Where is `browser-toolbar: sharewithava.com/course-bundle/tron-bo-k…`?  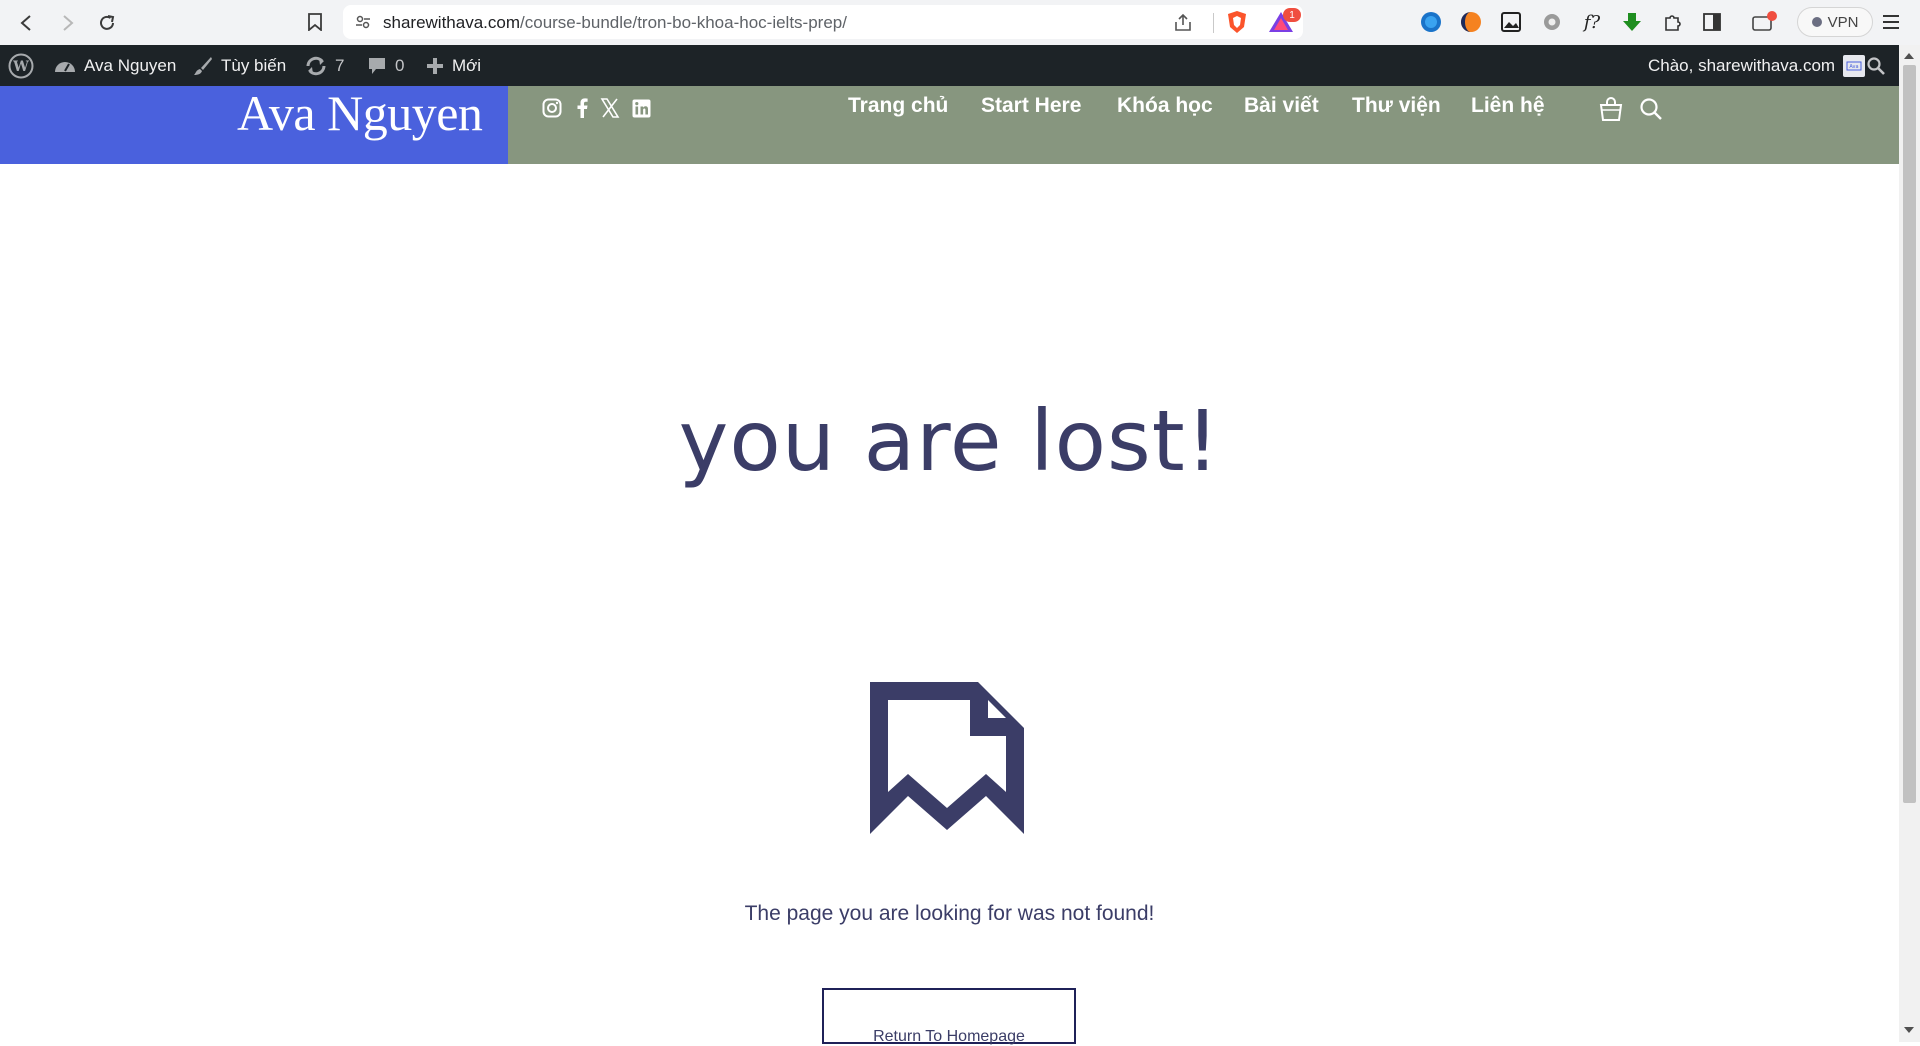 browser-toolbar: sharewithava.com/course-bundle/tron-bo-k… is located at coordinates (960, 22).